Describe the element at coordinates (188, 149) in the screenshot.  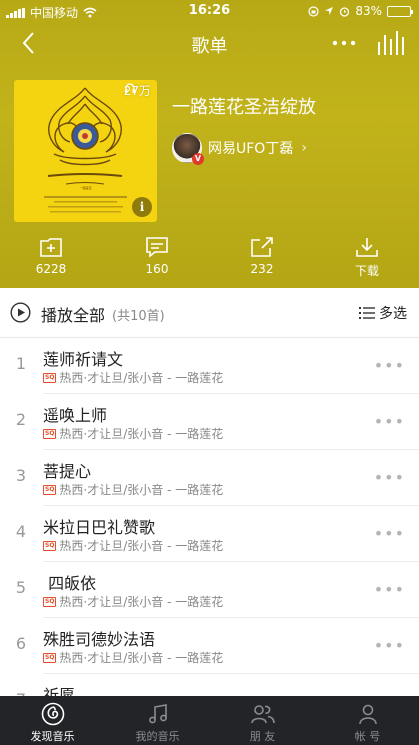
I see `creator-avatar: V` at that location.